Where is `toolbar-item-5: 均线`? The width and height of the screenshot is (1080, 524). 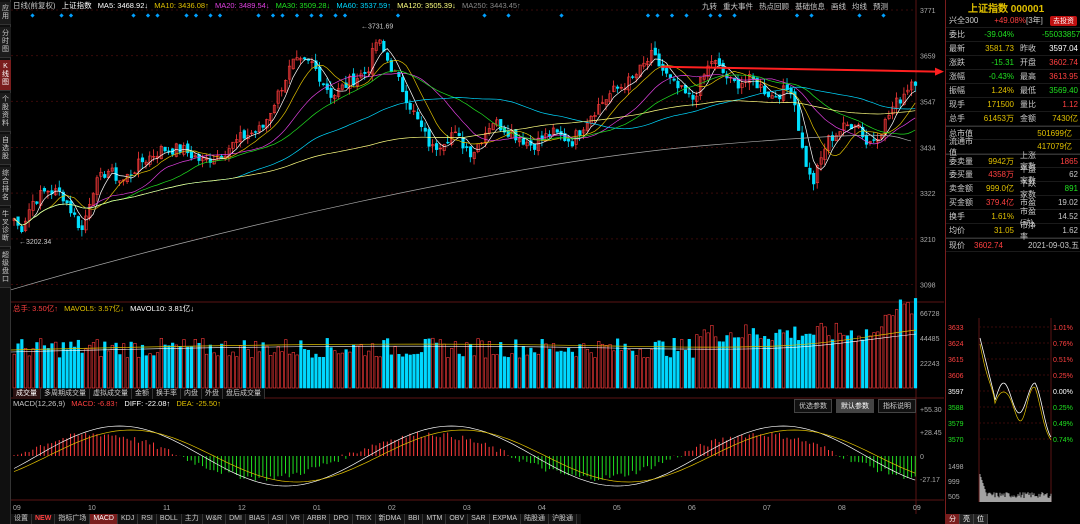 toolbar-item-5: 均线 is located at coordinates (859, 6).